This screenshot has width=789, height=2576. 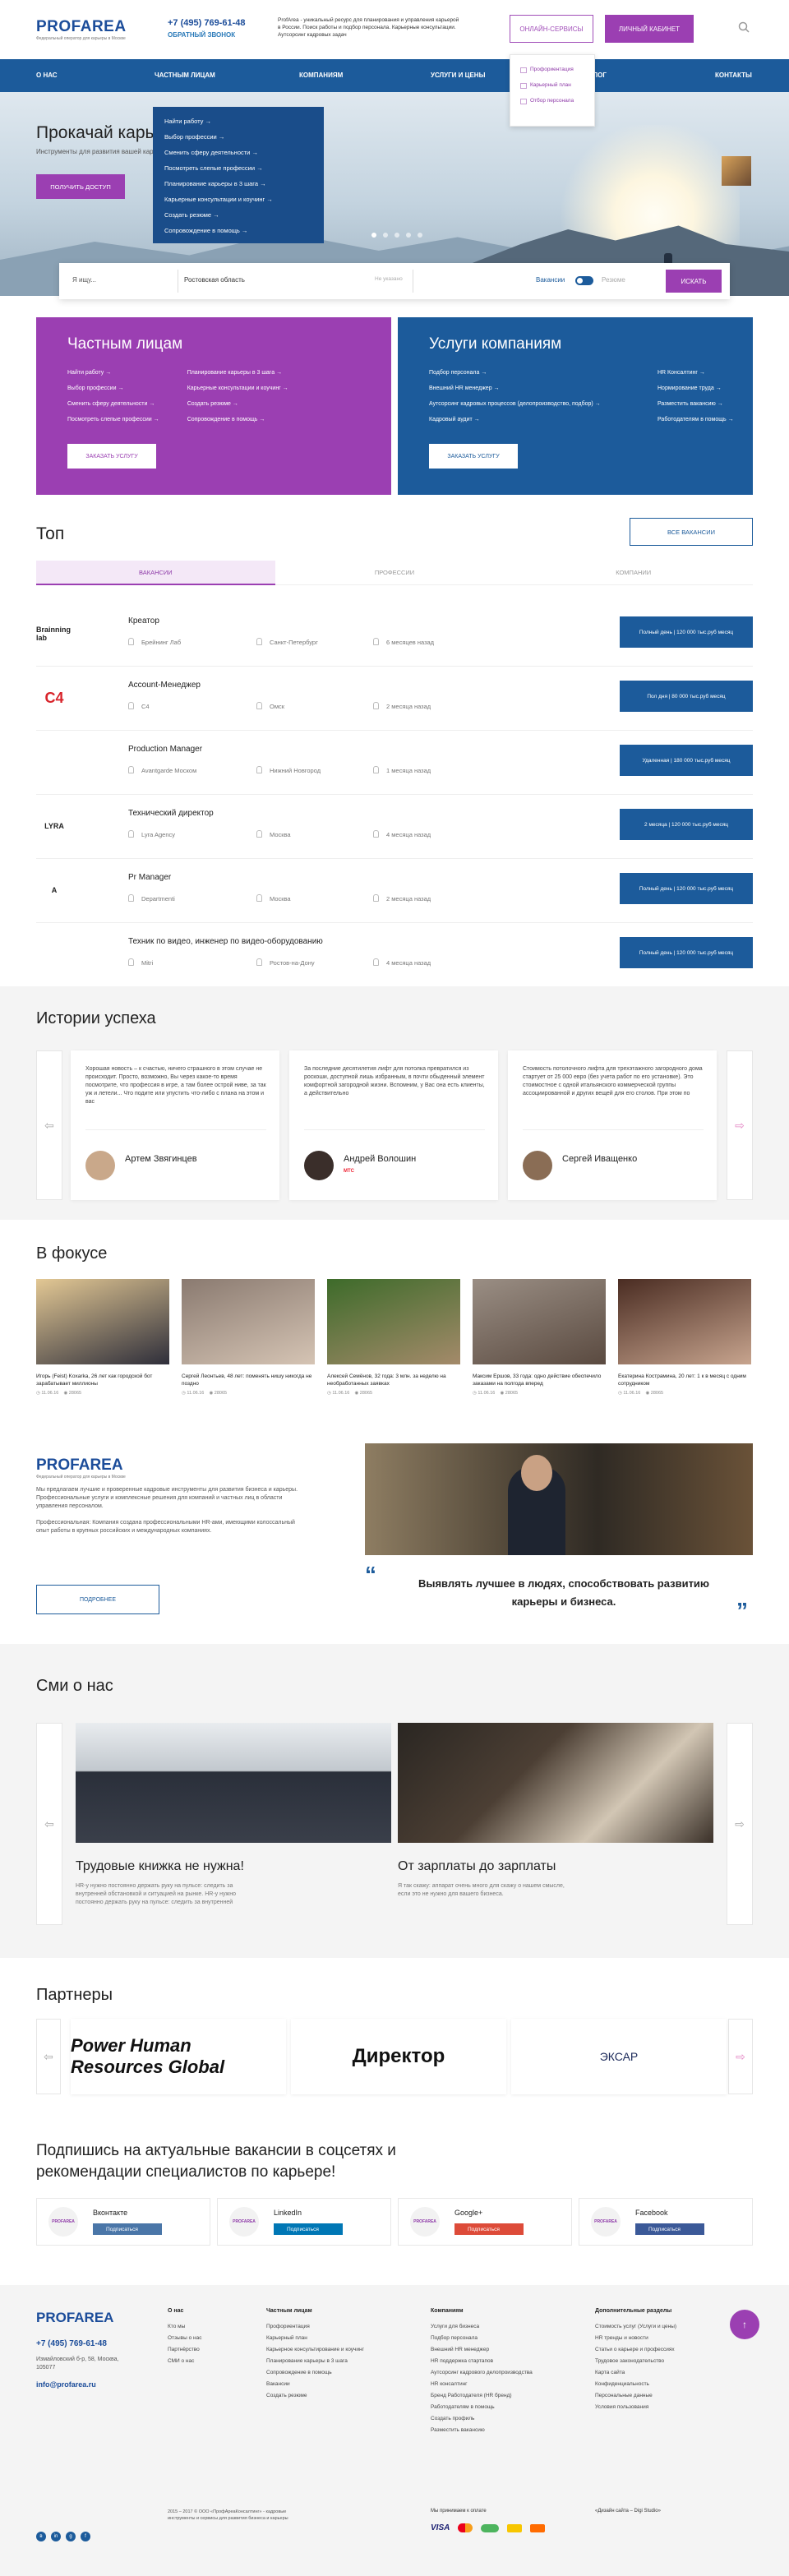 What do you see at coordinates (584, 280) in the screenshot?
I see `search-type-toggle` at bounding box center [584, 280].